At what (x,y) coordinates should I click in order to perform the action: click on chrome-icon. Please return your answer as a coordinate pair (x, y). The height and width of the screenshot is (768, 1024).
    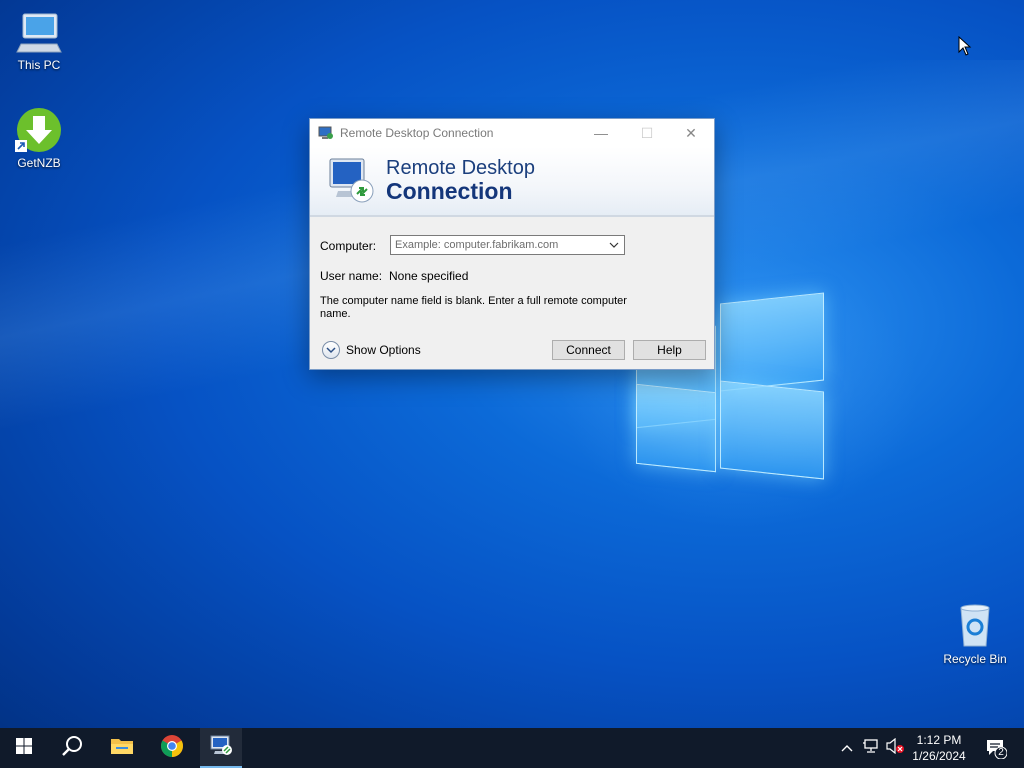
    Looking at the image, I should click on (172, 748).